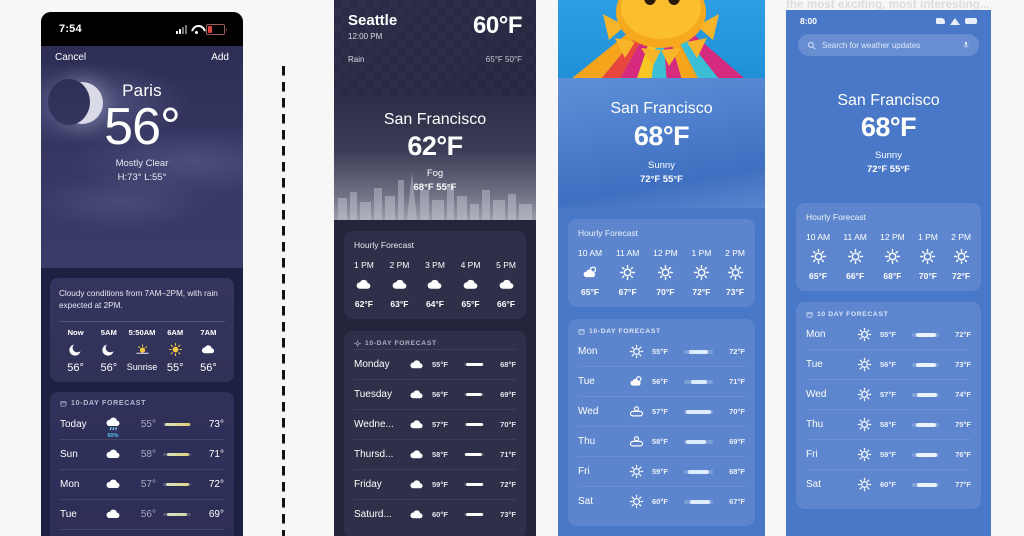 The height and width of the screenshot is (536, 1024). What do you see at coordinates (70, 57) in the screenshot?
I see `cancel-button: Cancel` at bounding box center [70, 57].